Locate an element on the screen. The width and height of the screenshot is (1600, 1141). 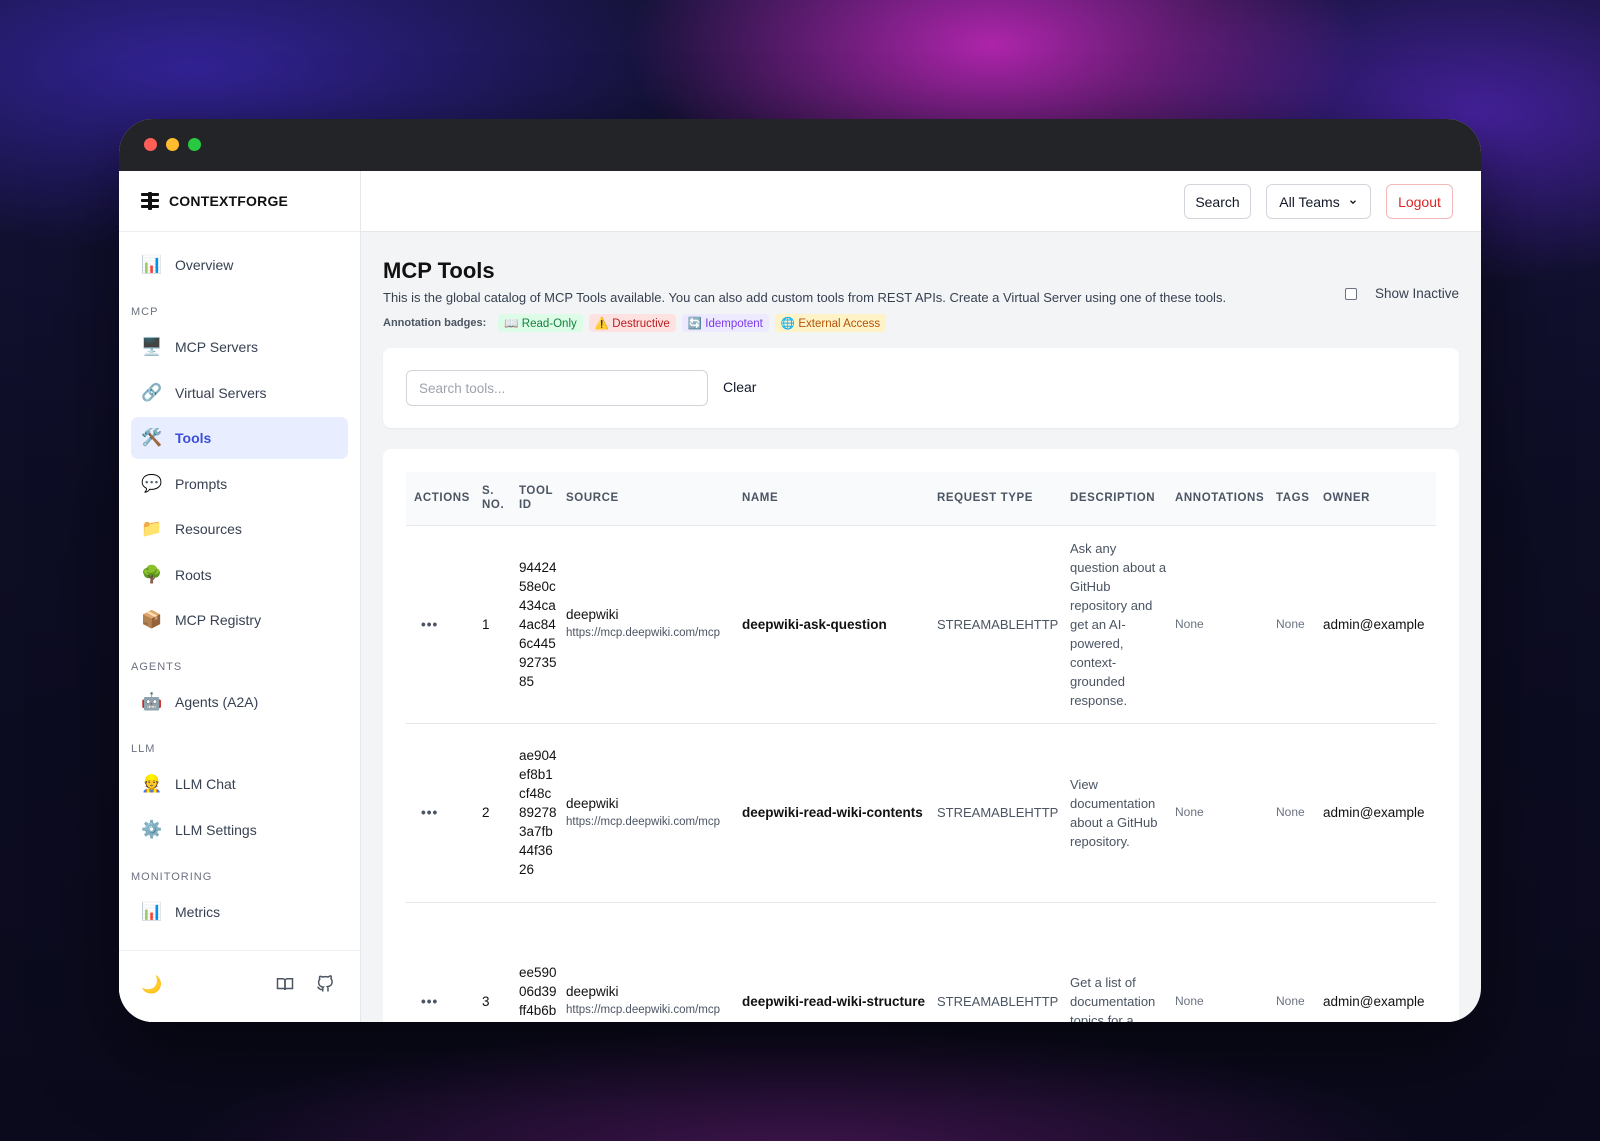
book-icon is located at coordinates (285, 986).